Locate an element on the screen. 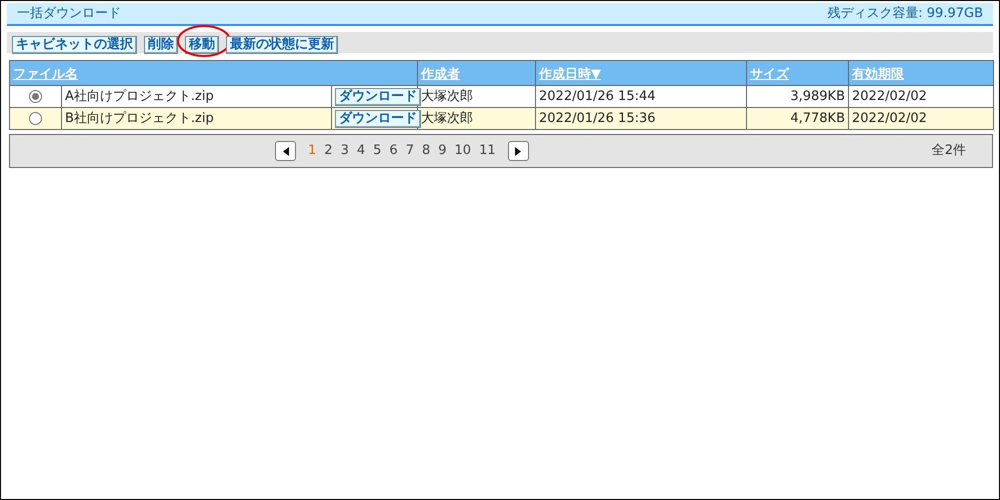  toolbar-button: キャビネットの選択 is located at coordinates (74, 45).